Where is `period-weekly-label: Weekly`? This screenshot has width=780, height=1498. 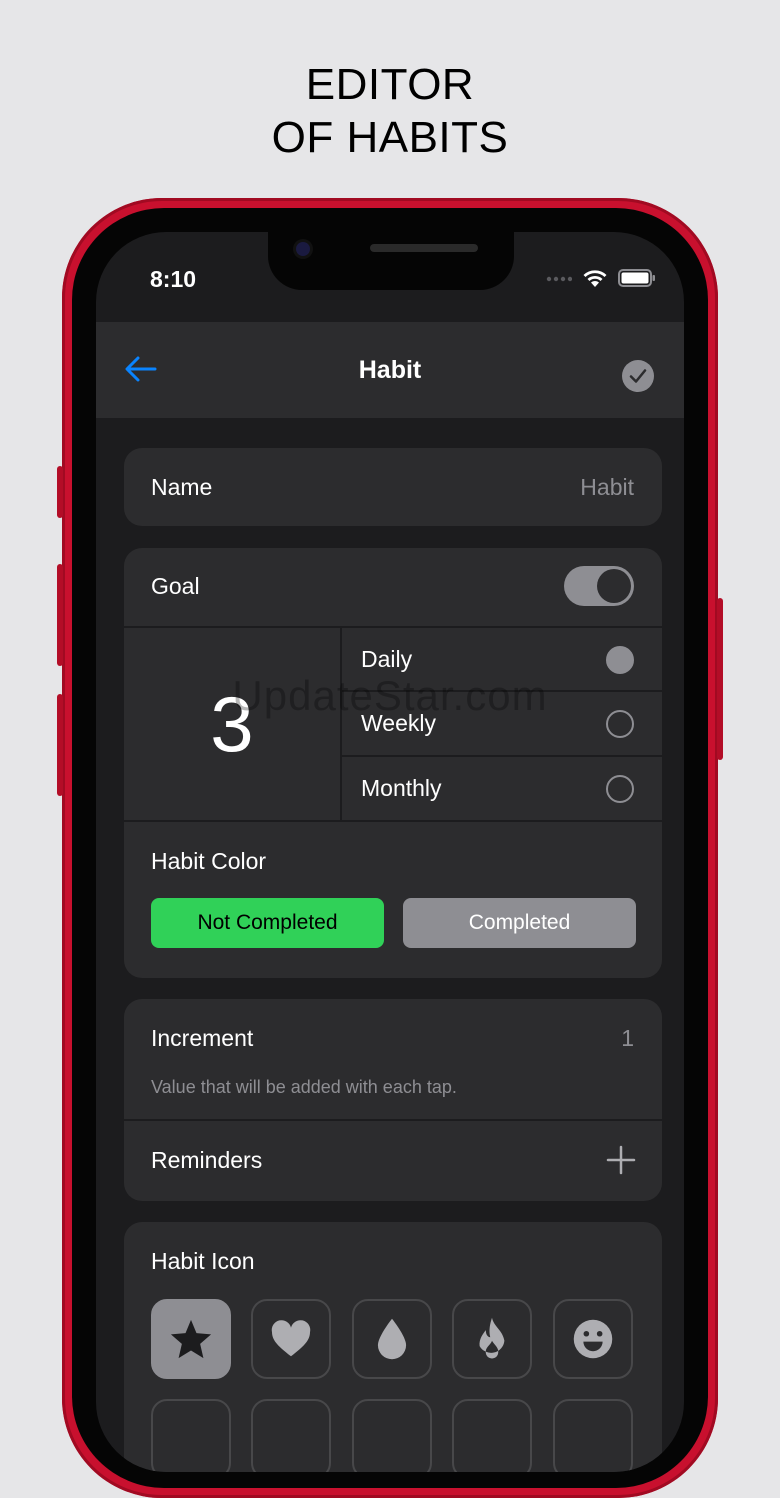
period-weekly-label: Weekly is located at coordinates (398, 723).